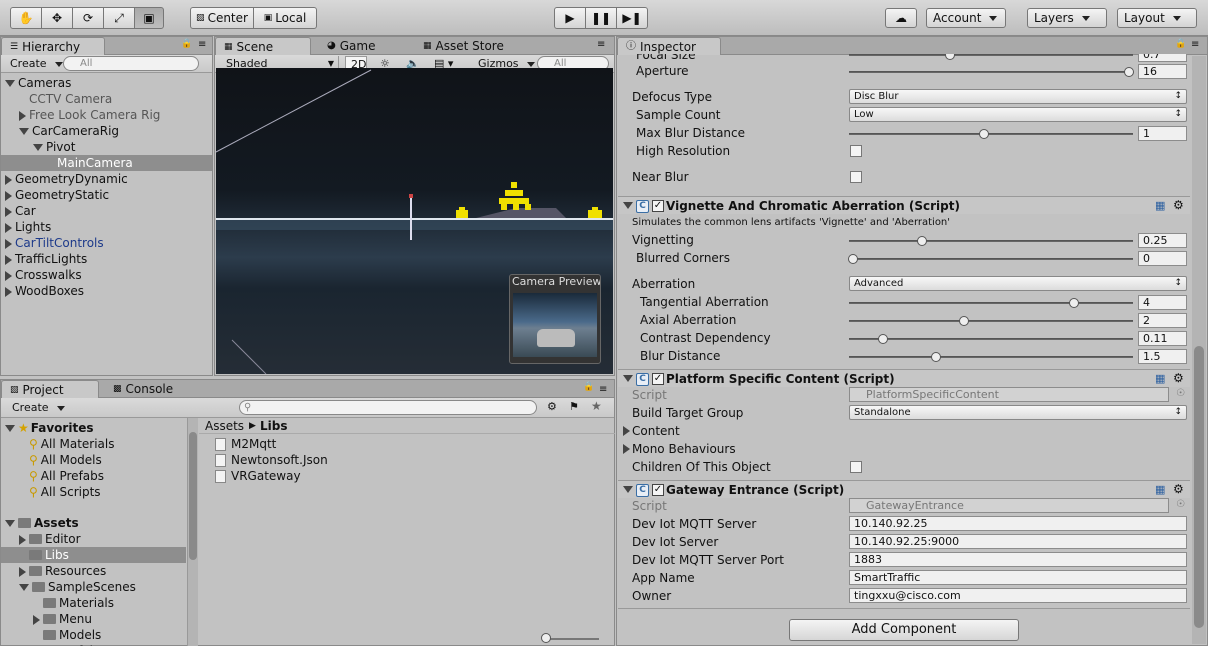  What do you see at coordinates (669, 46) in the screenshot?
I see `tab-inspector: ⓘ Inspector` at bounding box center [669, 46].